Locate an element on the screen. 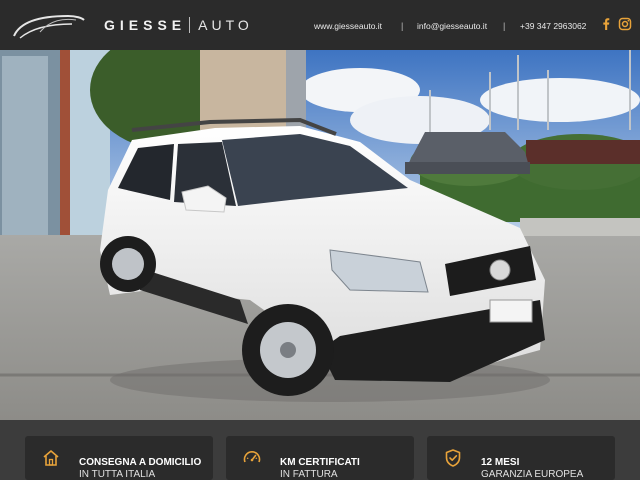  shield-check-icon is located at coordinates (453, 458).